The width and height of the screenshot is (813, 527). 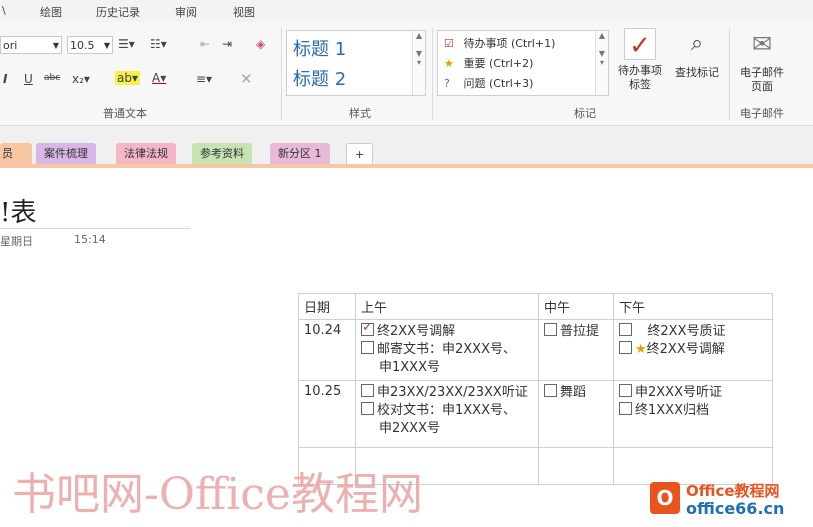 What do you see at coordinates (356, 63) in the screenshot?
I see `styles-gallery: 标题 1 标题 2 ▲ ▼ ▾` at bounding box center [356, 63].